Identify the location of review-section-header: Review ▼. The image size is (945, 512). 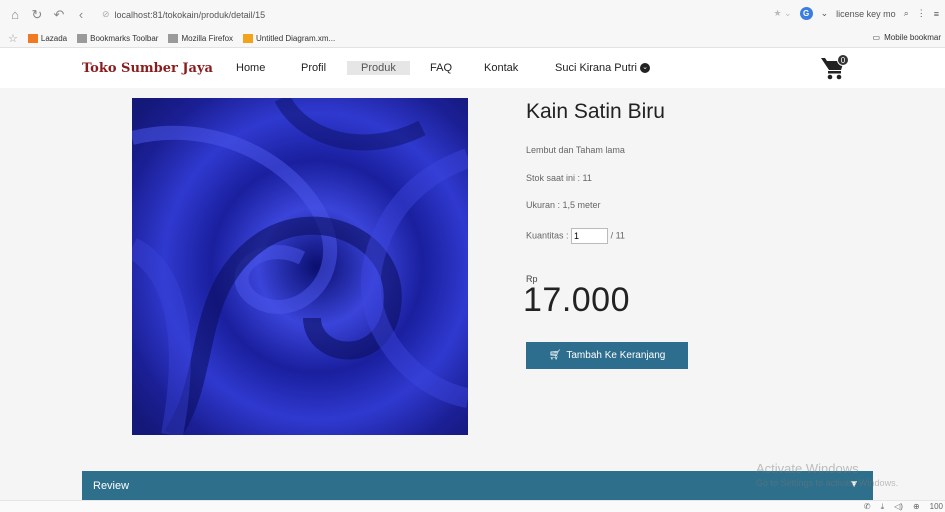
(477, 485).